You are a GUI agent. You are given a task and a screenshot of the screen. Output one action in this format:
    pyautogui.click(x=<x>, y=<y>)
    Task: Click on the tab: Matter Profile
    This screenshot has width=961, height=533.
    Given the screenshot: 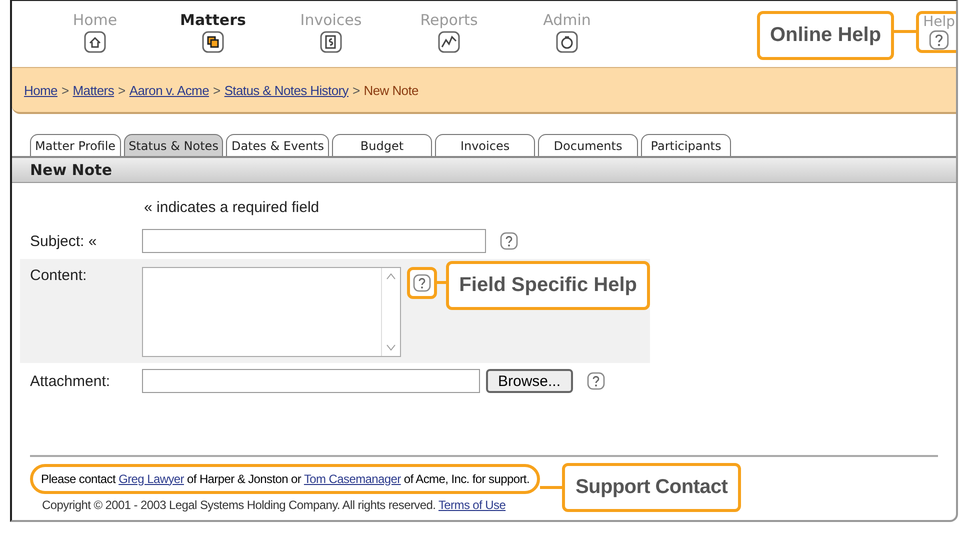 What is the action you would take?
    pyautogui.click(x=75, y=145)
    